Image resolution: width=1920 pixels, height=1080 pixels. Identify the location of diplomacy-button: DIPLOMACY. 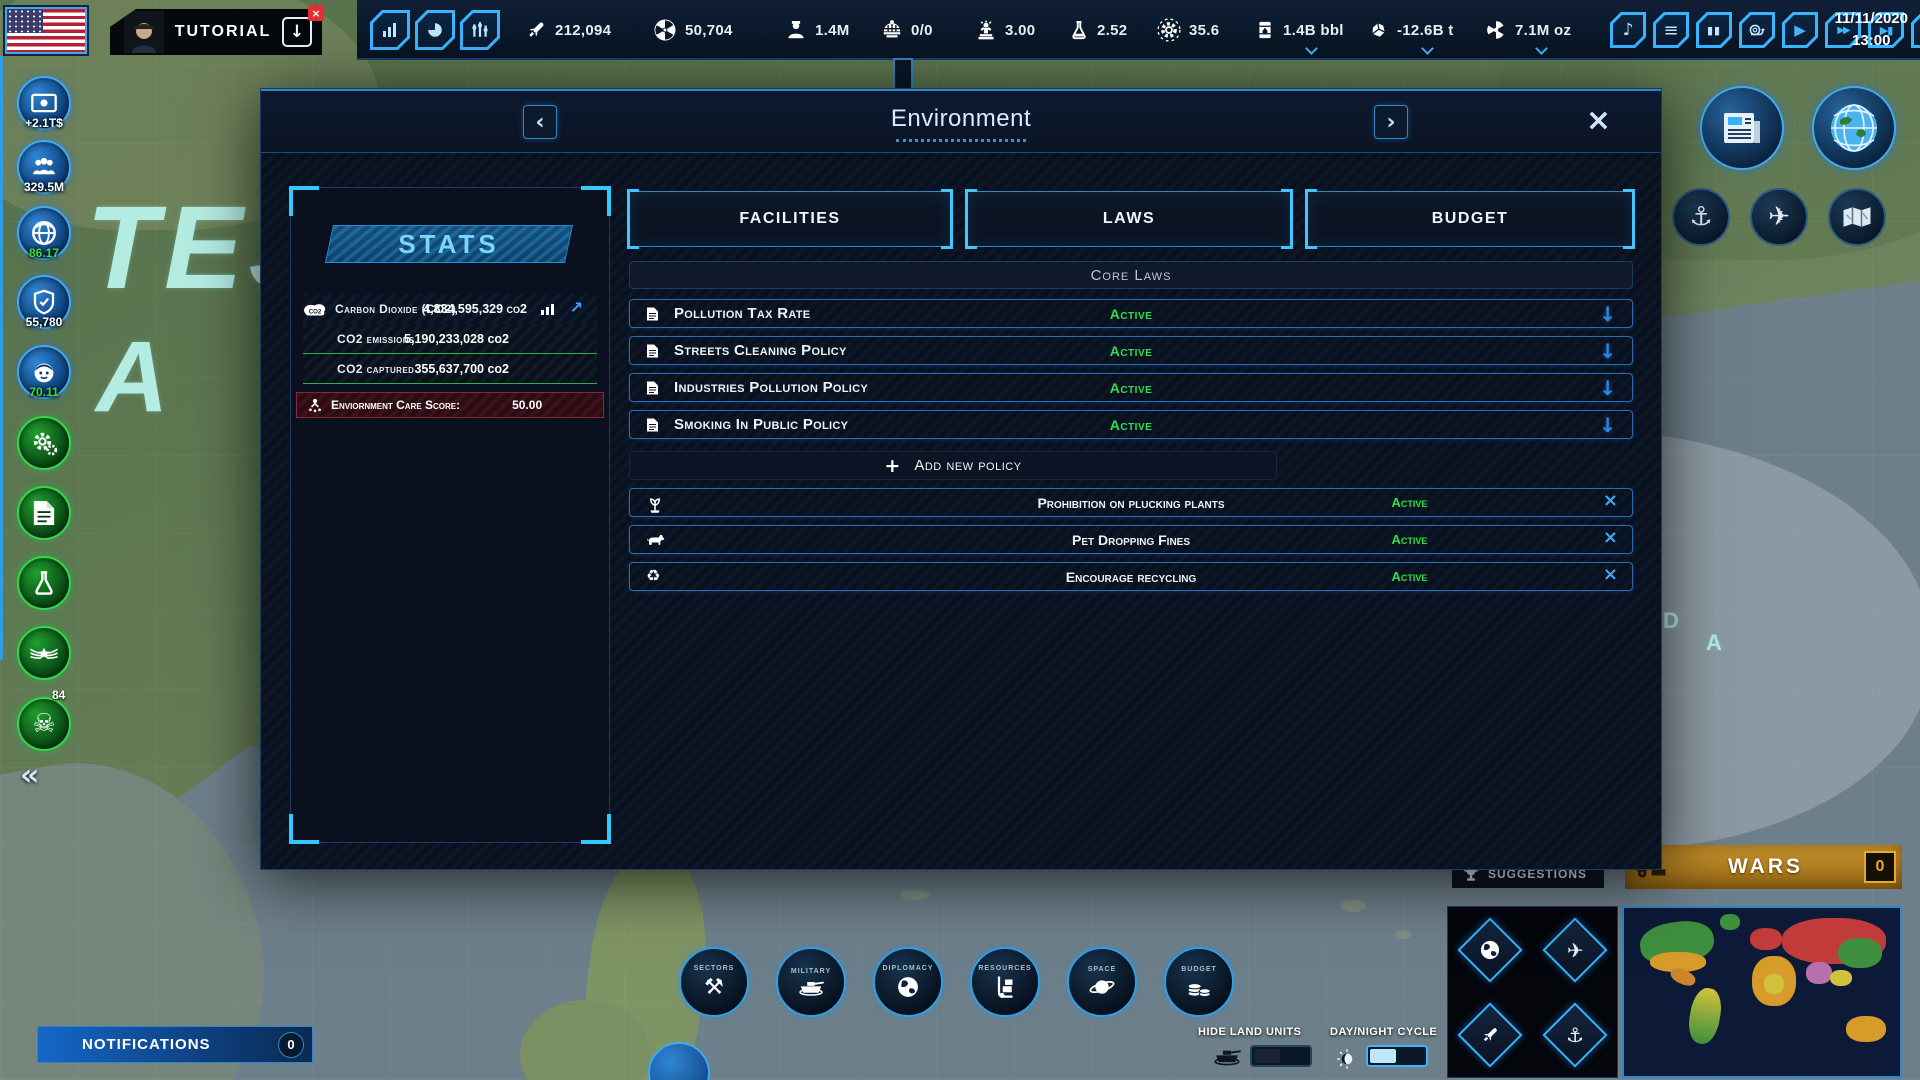
(908, 982).